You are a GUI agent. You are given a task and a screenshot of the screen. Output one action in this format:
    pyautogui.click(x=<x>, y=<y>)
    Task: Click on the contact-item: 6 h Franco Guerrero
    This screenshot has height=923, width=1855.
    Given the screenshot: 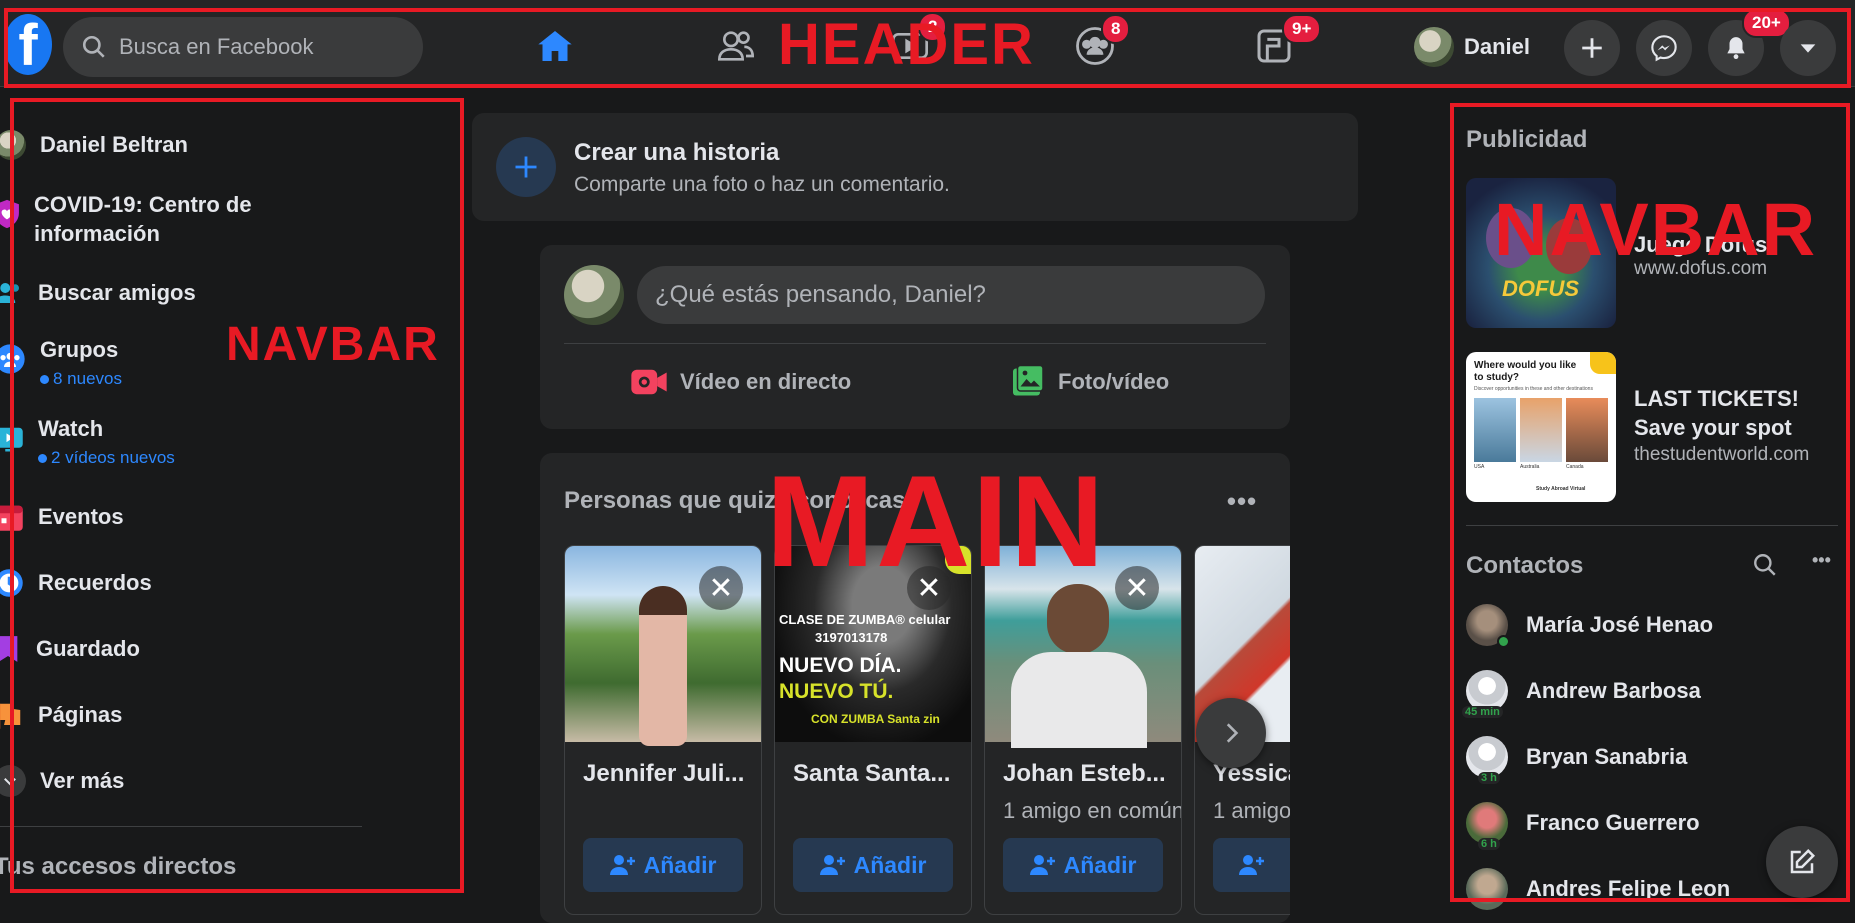 What is the action you would take?
    pyautogui.click(x=1583, y=823)
    